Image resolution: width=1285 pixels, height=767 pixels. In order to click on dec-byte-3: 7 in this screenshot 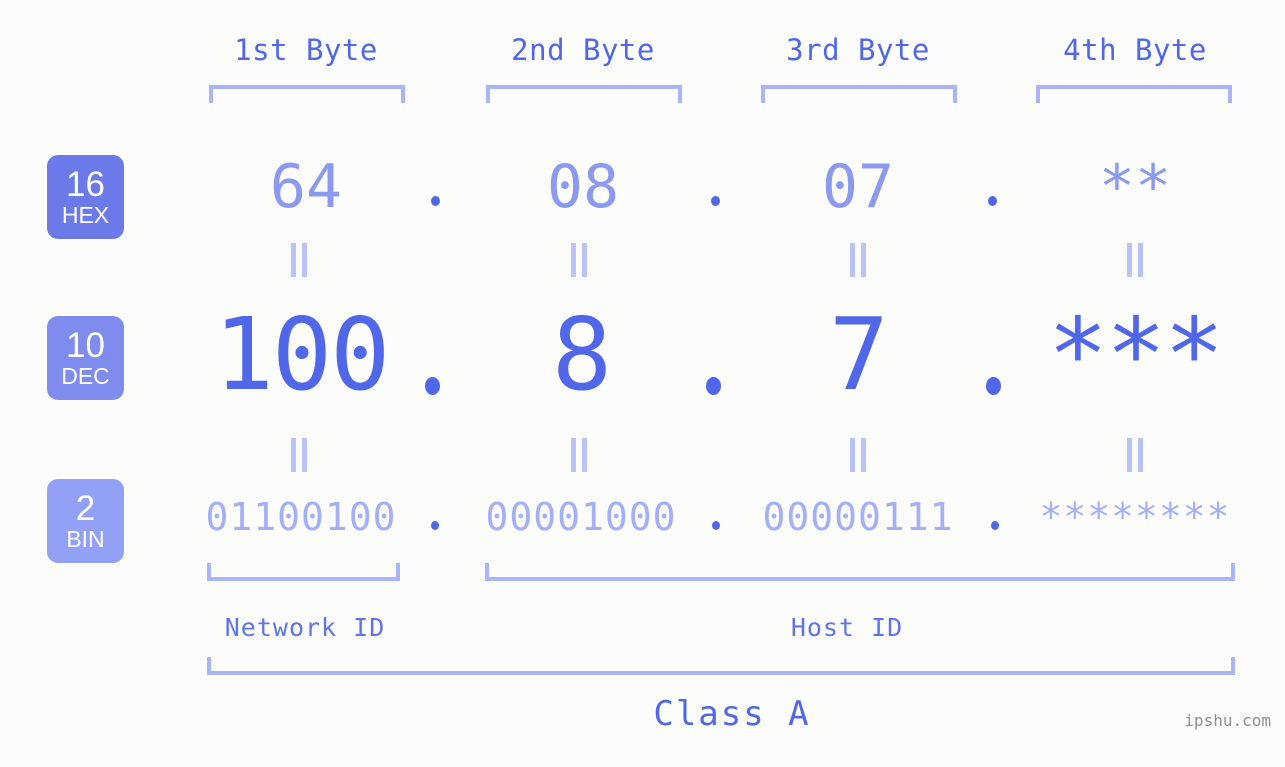, I will do `click(858, 354)`.